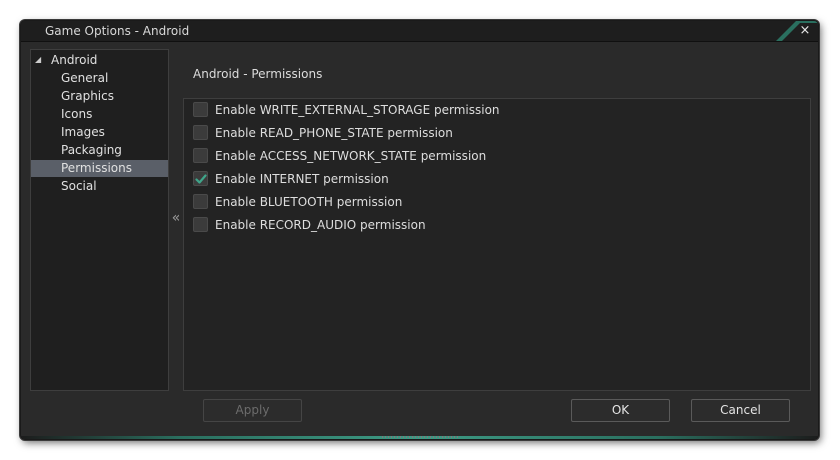  I want to click on close-icon: ×, so click(805, 30).